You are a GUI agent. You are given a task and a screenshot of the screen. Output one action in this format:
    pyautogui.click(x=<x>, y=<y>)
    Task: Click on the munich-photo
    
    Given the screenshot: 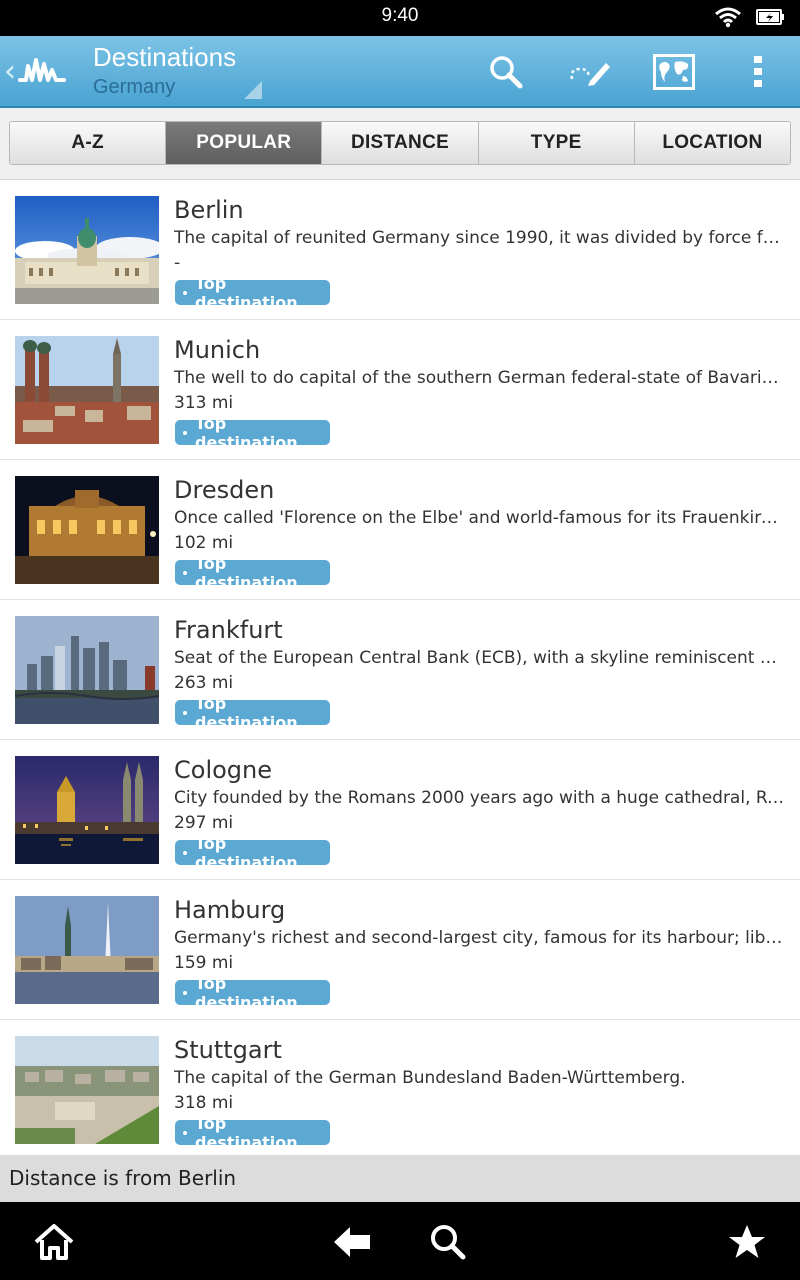 What is the action you would take?
    pyautogui.click(x=87, y=390)
    